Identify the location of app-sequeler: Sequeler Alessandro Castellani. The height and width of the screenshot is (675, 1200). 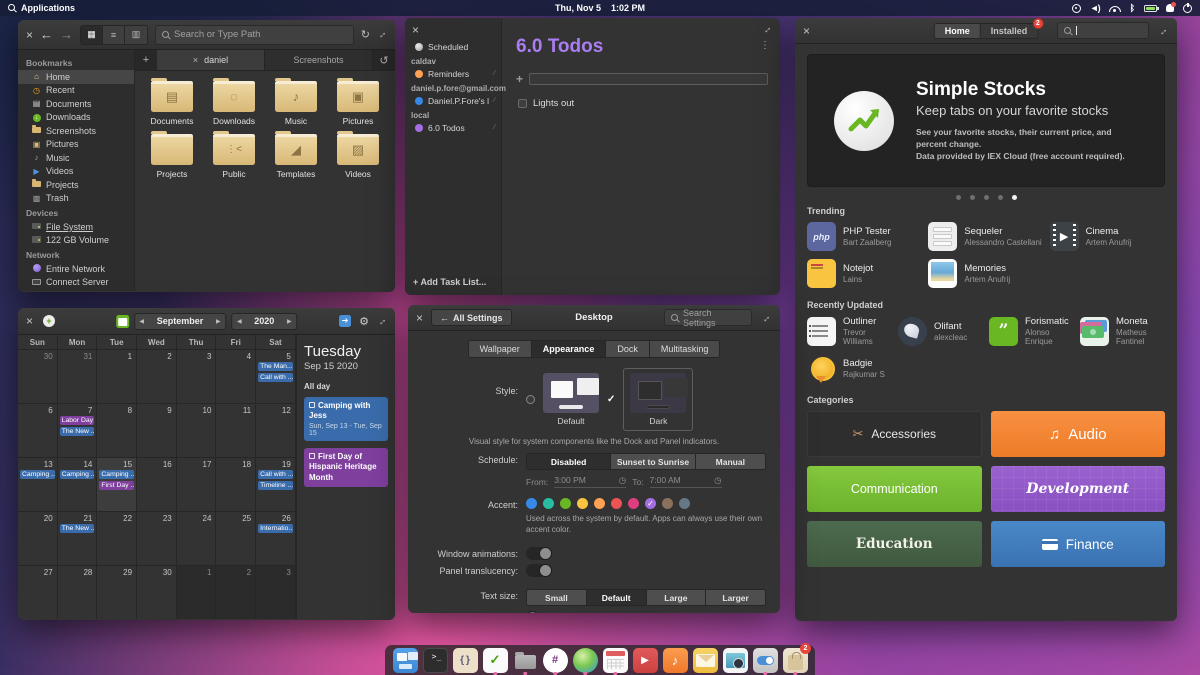
(985, 236).